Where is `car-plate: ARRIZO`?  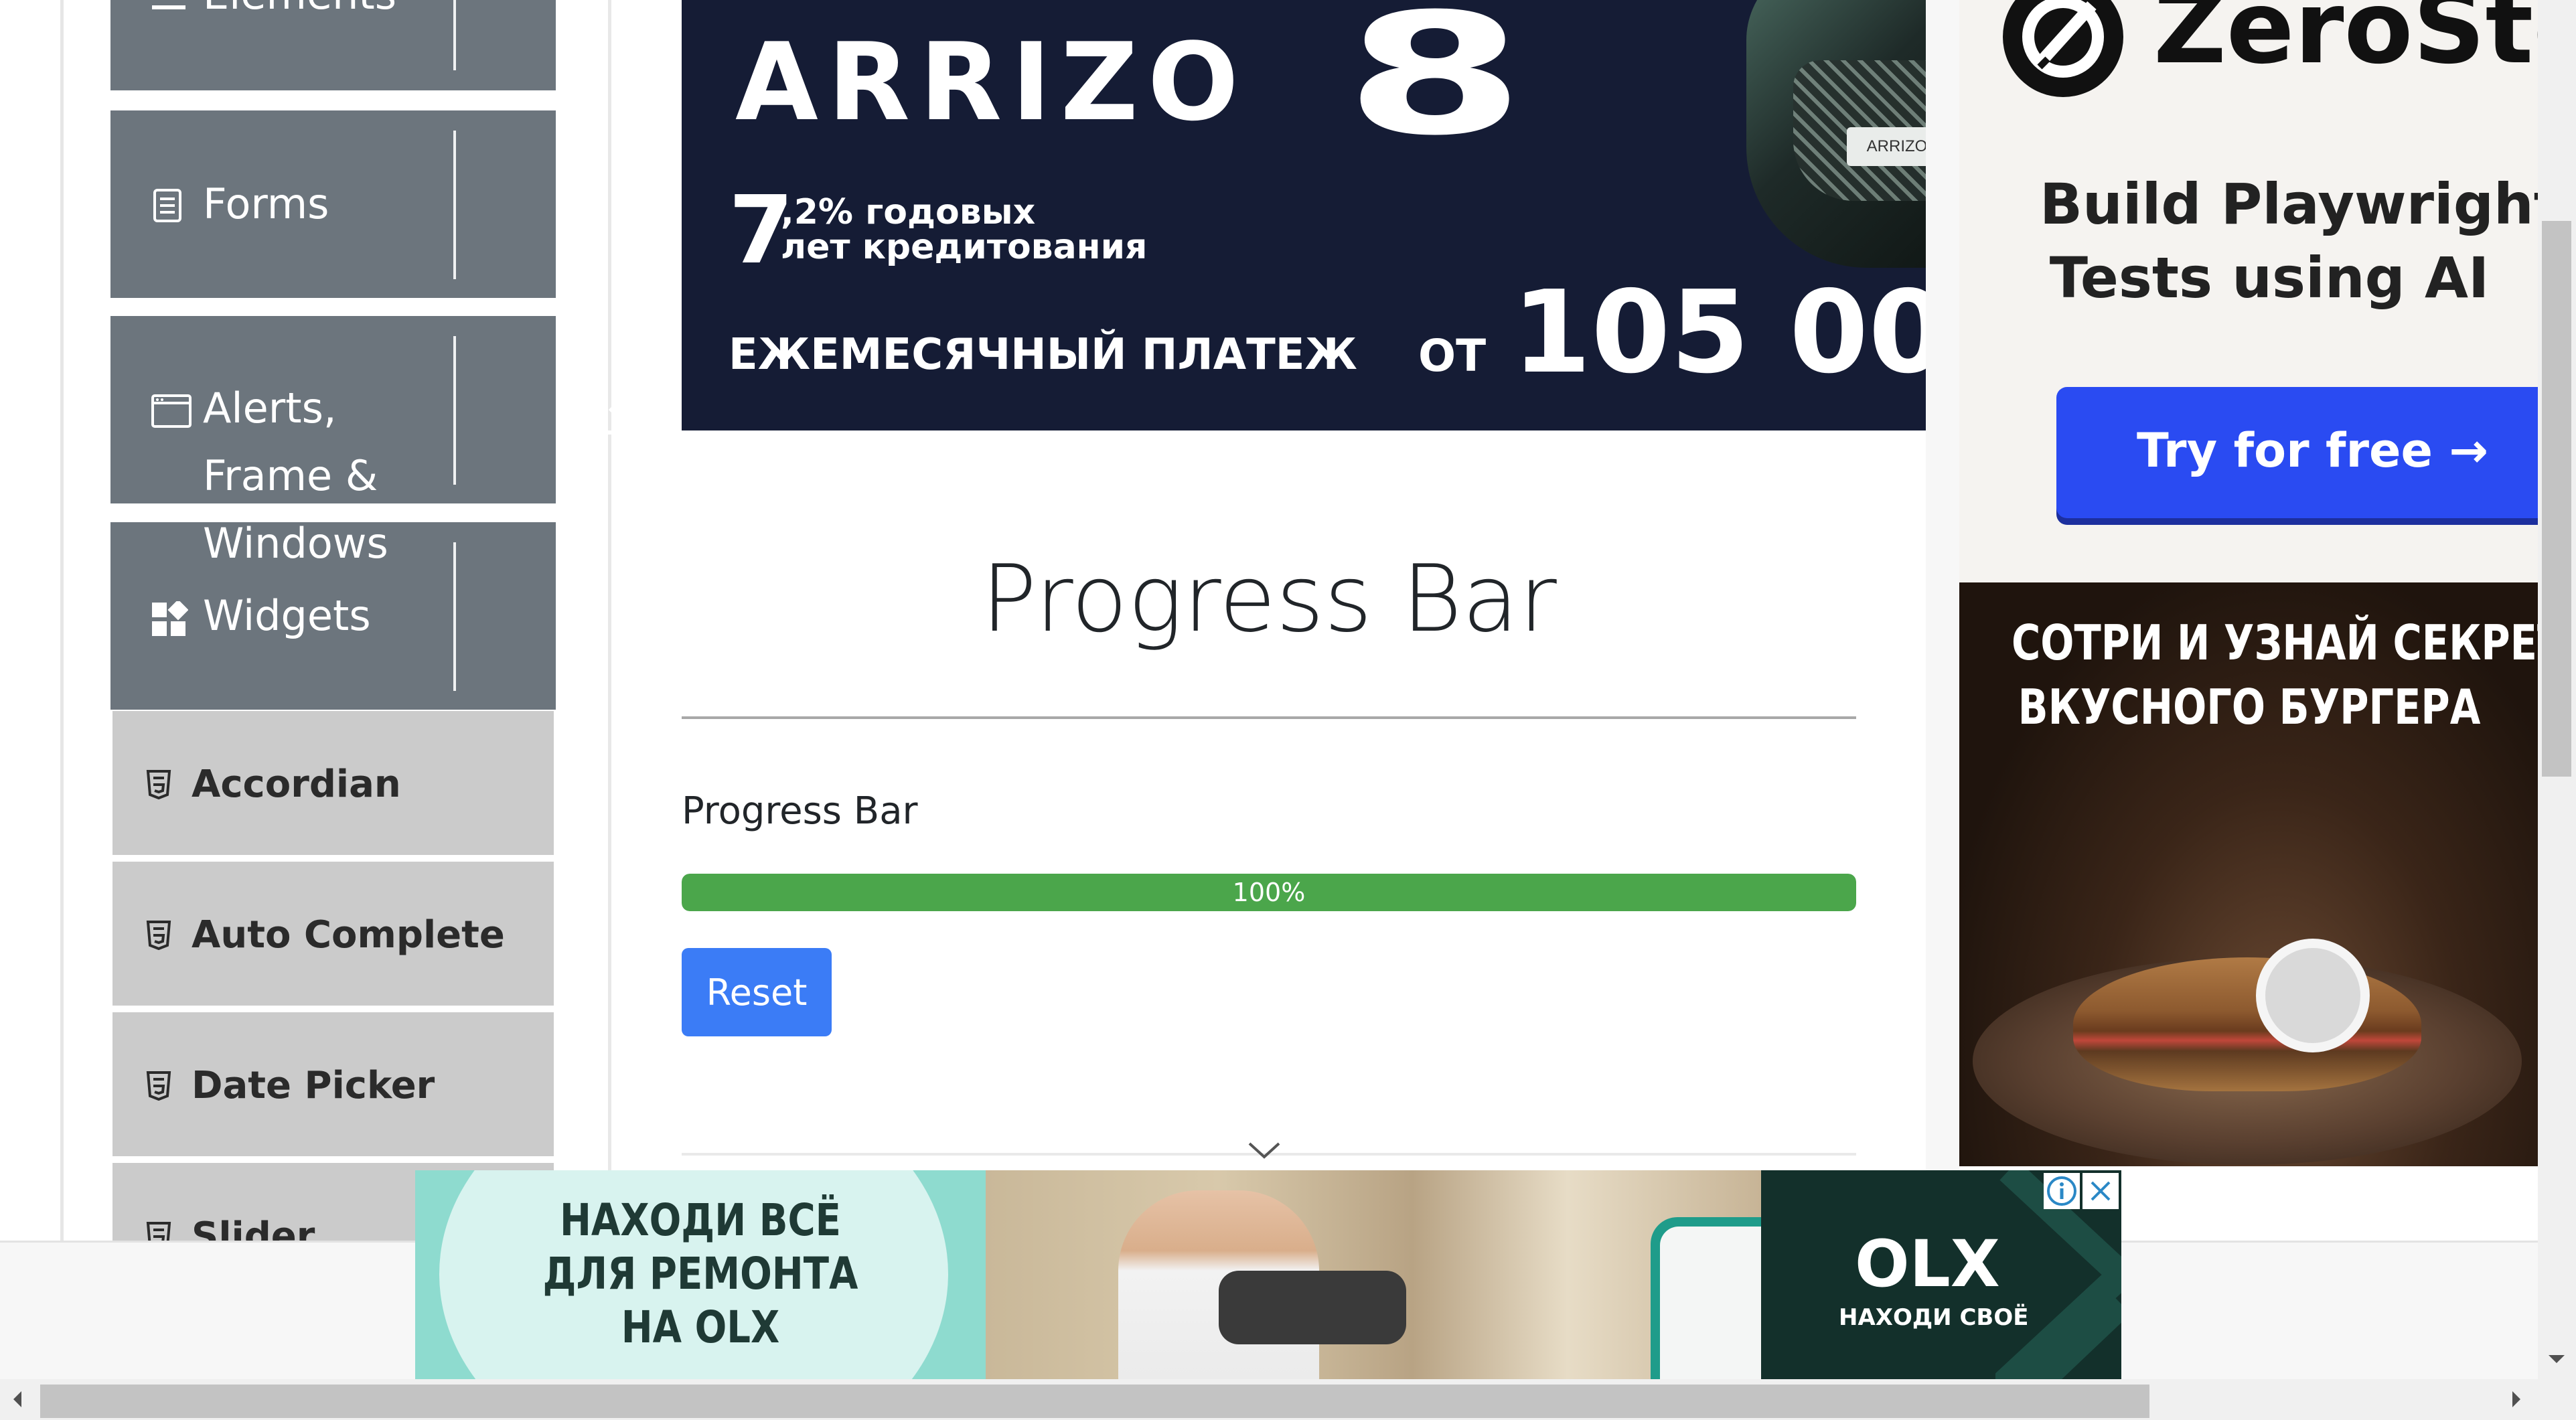 car-plate: ARRIZO is located at coordinates (1886, 146).